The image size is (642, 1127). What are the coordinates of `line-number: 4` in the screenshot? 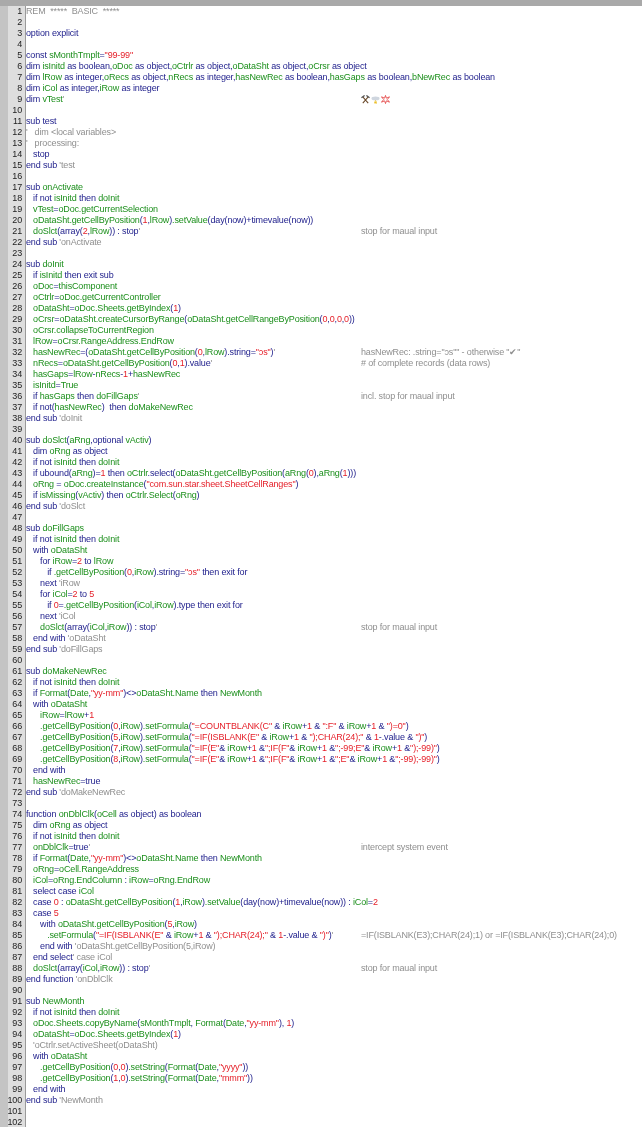 It's located at (19, 44).